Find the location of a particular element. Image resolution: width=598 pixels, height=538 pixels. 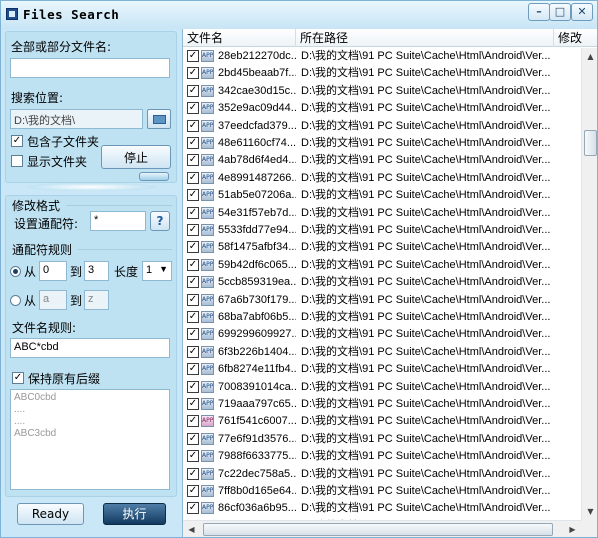

minimize-button: – is located at coordinates (539, 12).